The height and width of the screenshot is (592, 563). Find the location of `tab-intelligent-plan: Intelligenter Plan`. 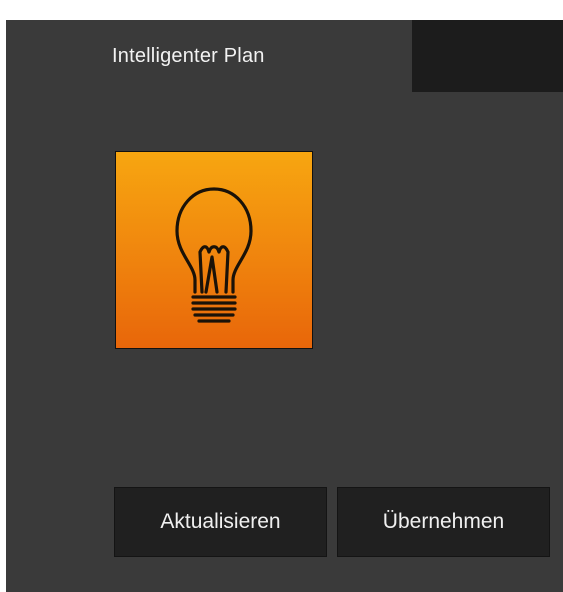

tab-intelligent-plan: Intelligenter Plan is located at coordinates (209, 56).